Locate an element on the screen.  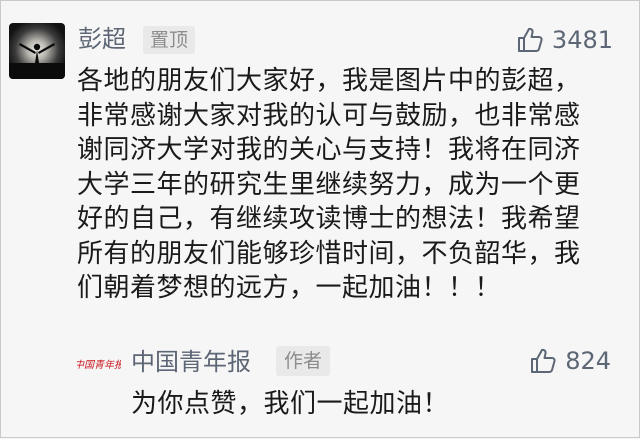
reply-text: 为你点赞，我们一起加油！ is located at coordinates (290, 404).